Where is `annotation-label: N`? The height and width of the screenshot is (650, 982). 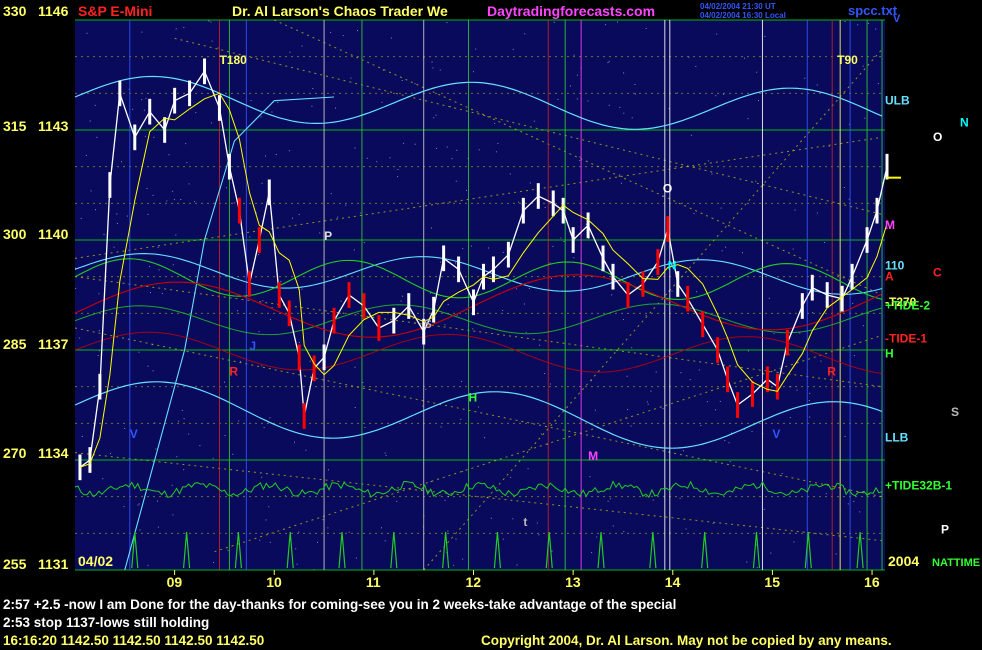 annotation-label: N is located at coordinates (672, 265).